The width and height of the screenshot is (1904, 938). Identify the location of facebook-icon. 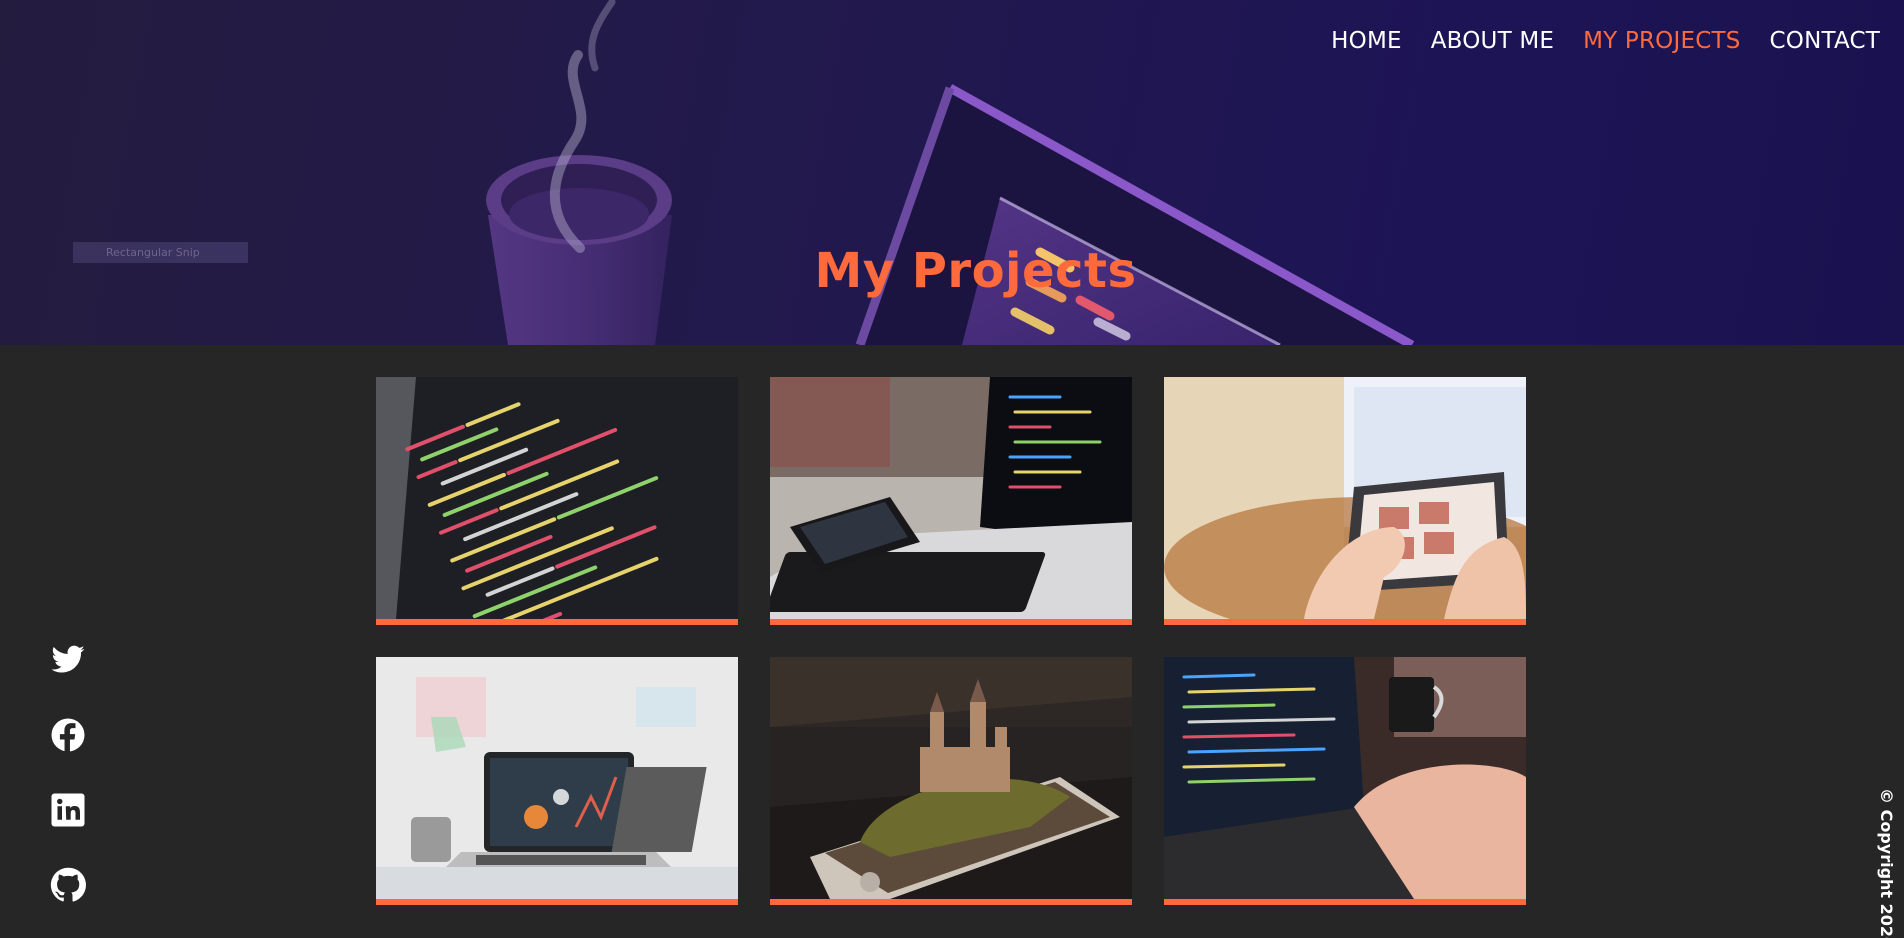
(68, 735).